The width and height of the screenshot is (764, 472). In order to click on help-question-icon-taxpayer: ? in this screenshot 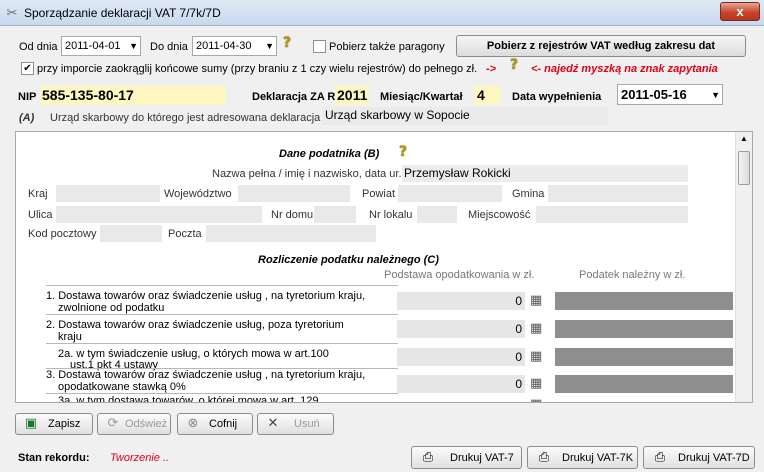, I will do `click(403, 152)`.